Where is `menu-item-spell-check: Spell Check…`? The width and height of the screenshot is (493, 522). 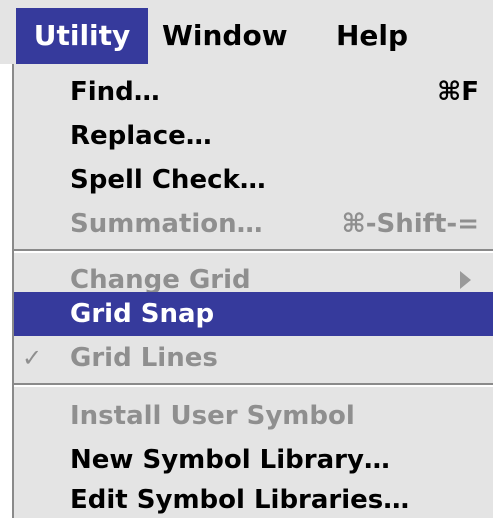
menu-item-spell-check: Spell Check… is located at coordinates (253, 180).